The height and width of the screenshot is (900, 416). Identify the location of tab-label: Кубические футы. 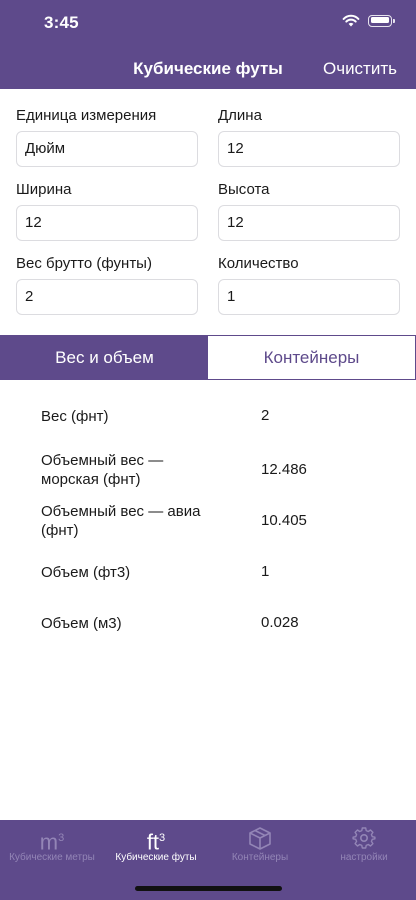
(156, 857).